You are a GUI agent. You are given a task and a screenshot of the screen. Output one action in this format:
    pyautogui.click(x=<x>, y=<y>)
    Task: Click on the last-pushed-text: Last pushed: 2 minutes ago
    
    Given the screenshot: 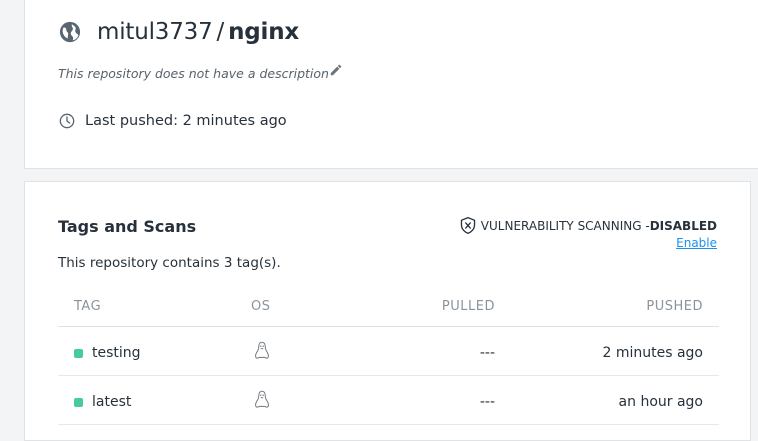 What is the action you would take?
    pyautogui.click(x=186, y=121)
    